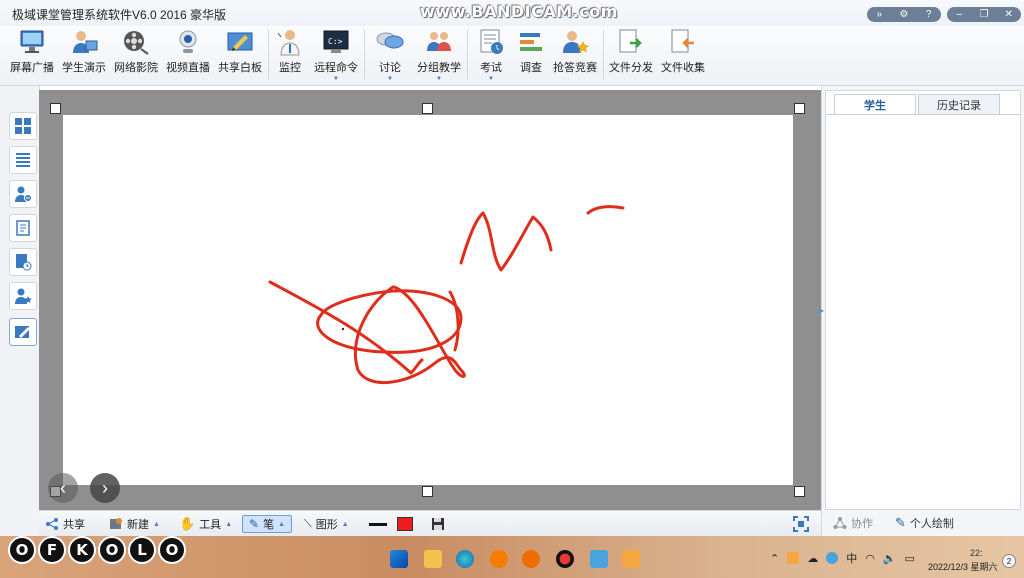  I want to click on edge-browser-icon, so click(465, 559).